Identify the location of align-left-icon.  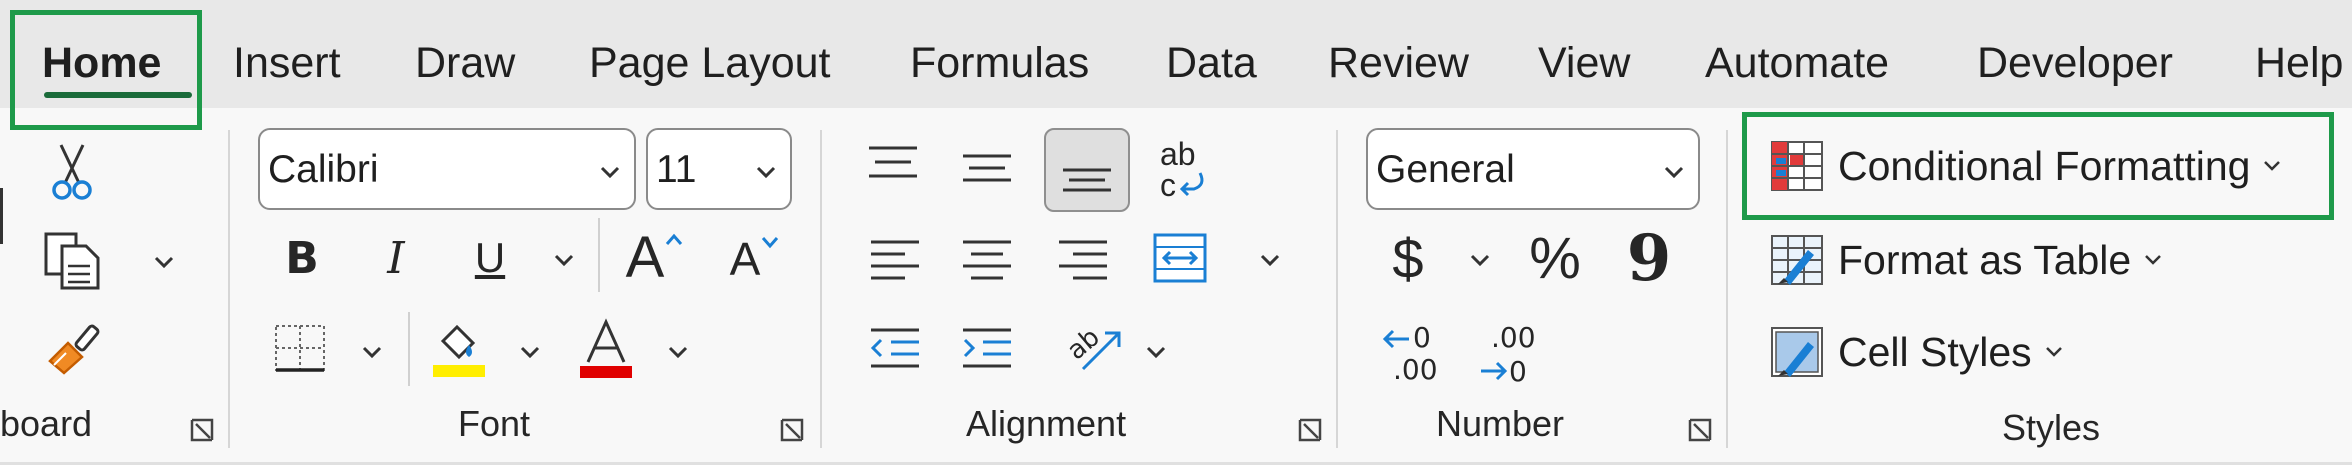
(895, 260).